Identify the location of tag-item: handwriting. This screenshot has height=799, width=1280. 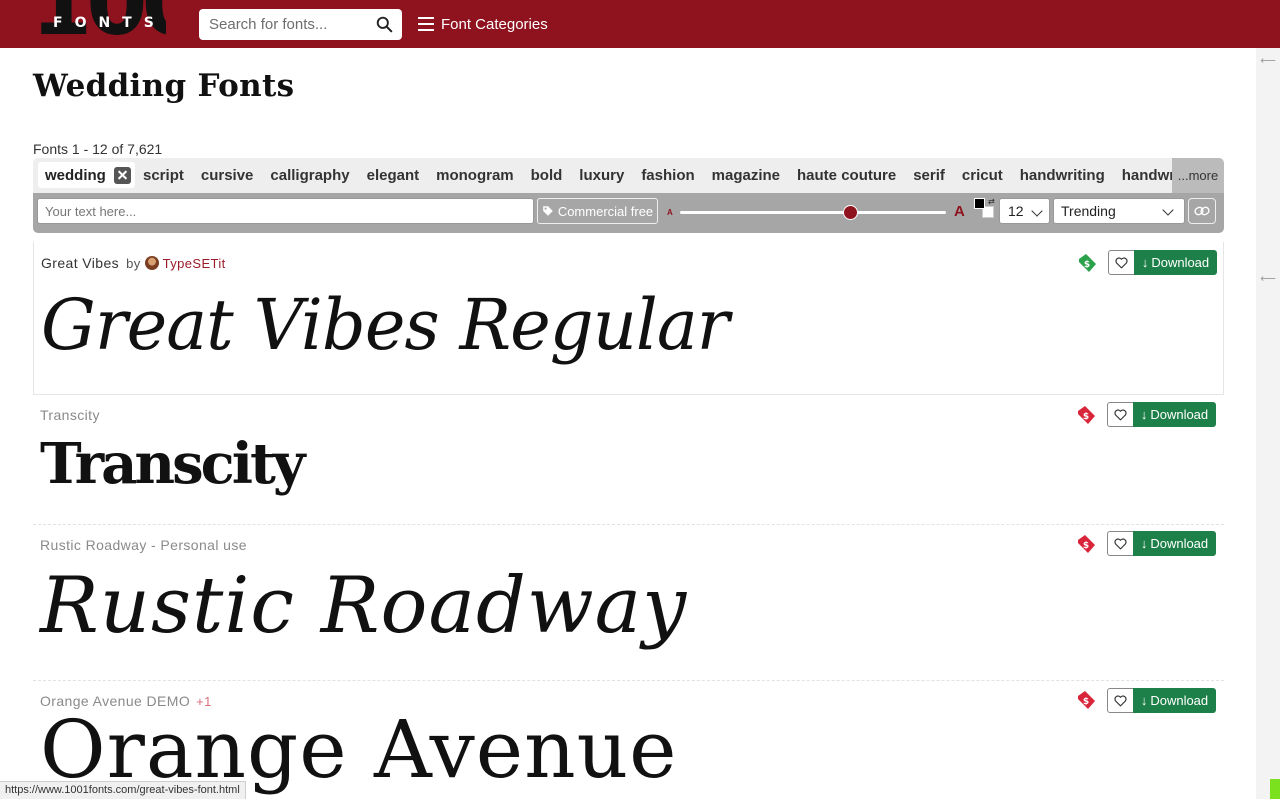
(1062, 175).